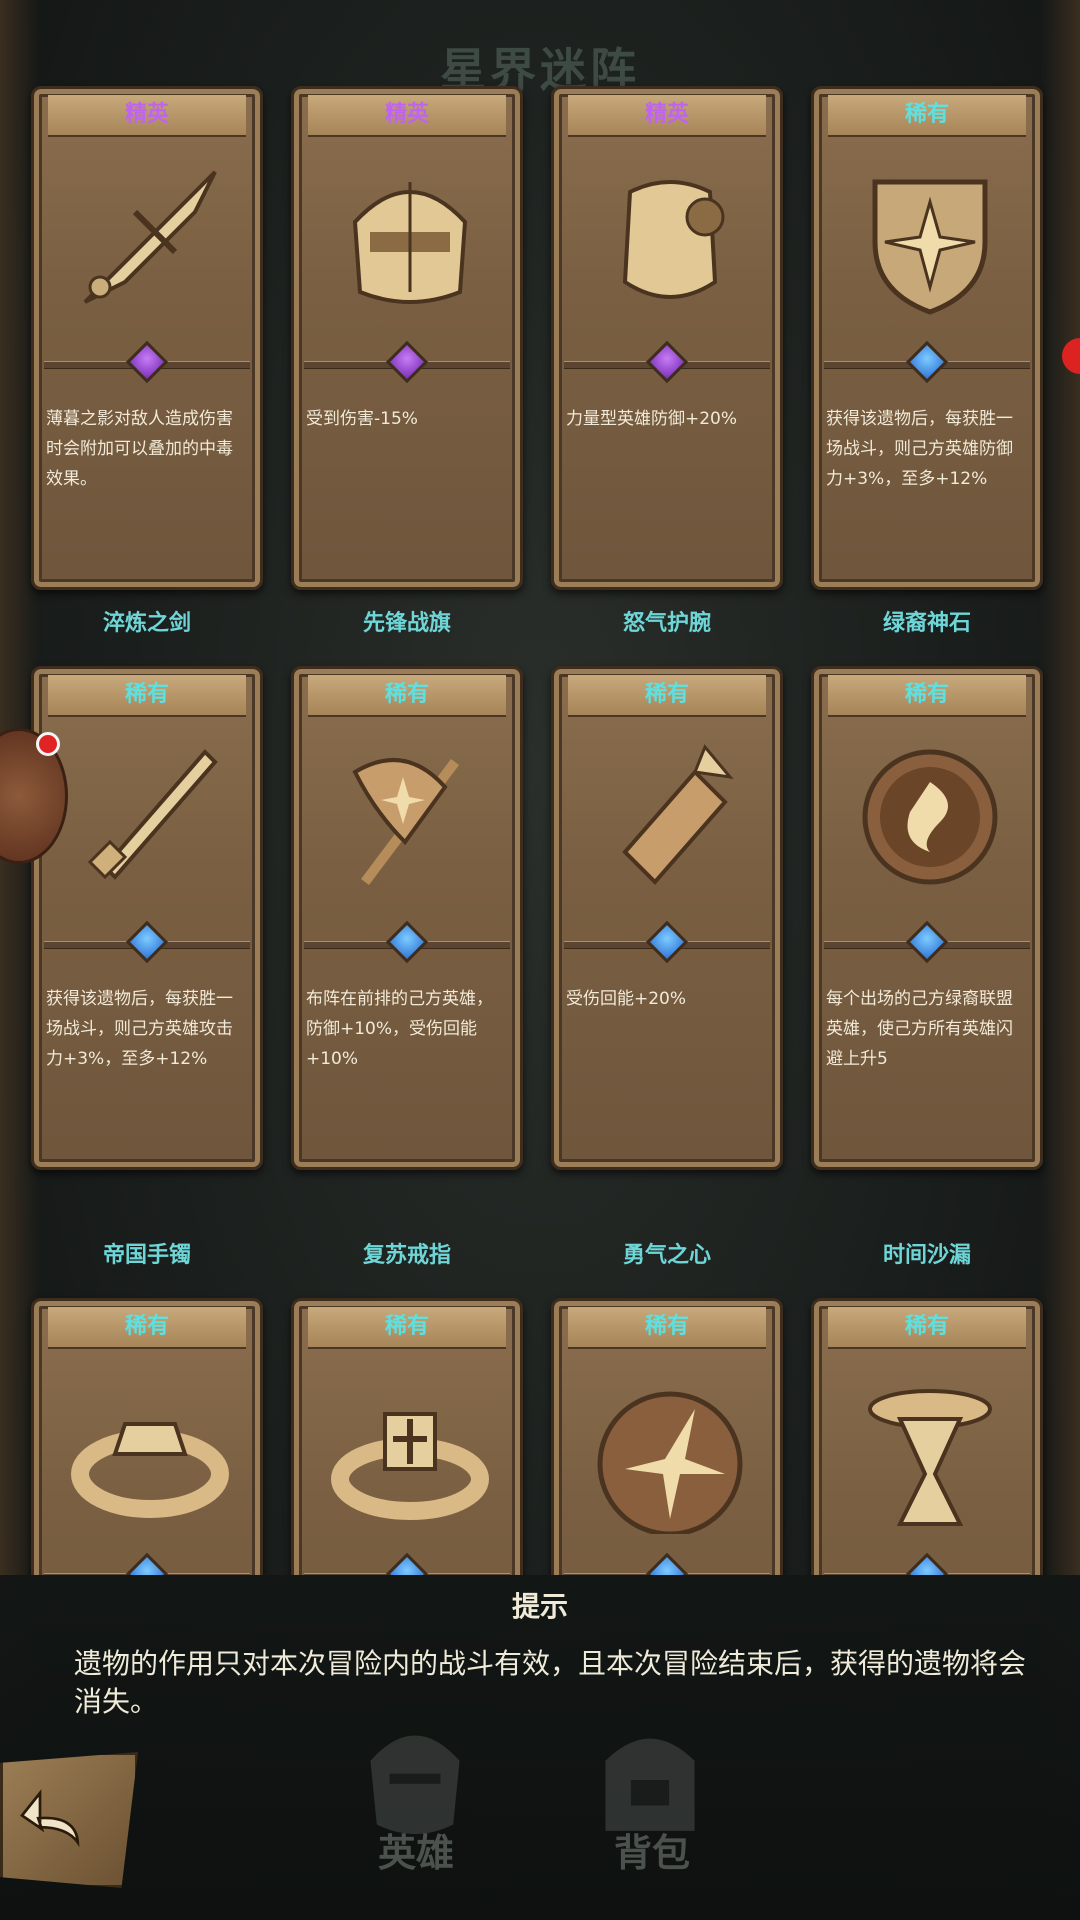 The width and height of the screenshot is (1080, 1920). Describe the element at coordinates (410, 243) in the screenshot. I see `knight-helmet-icon` at that location.